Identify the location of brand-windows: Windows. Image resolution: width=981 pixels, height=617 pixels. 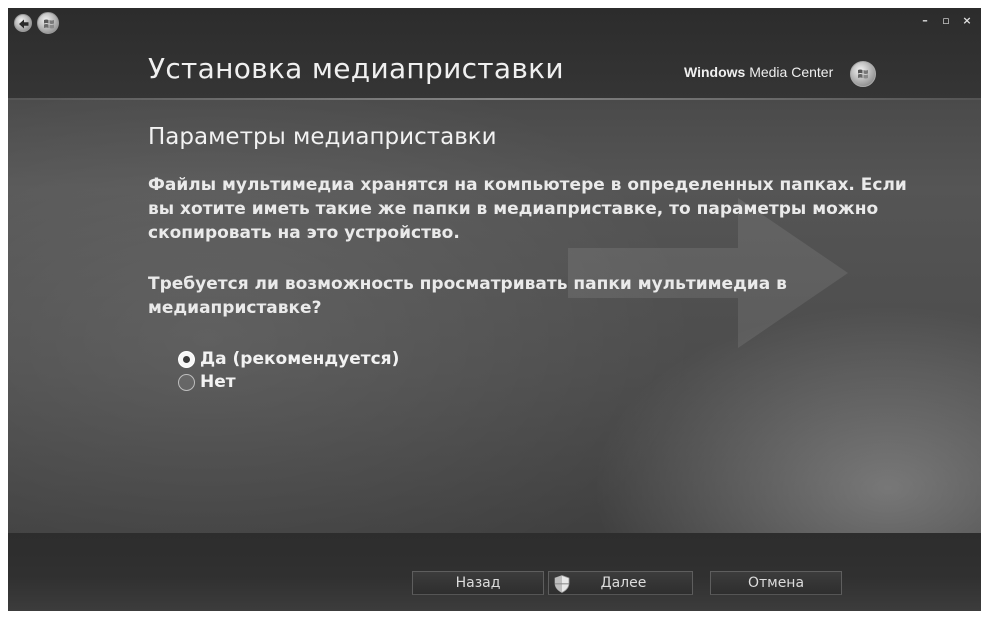
(715, 72).